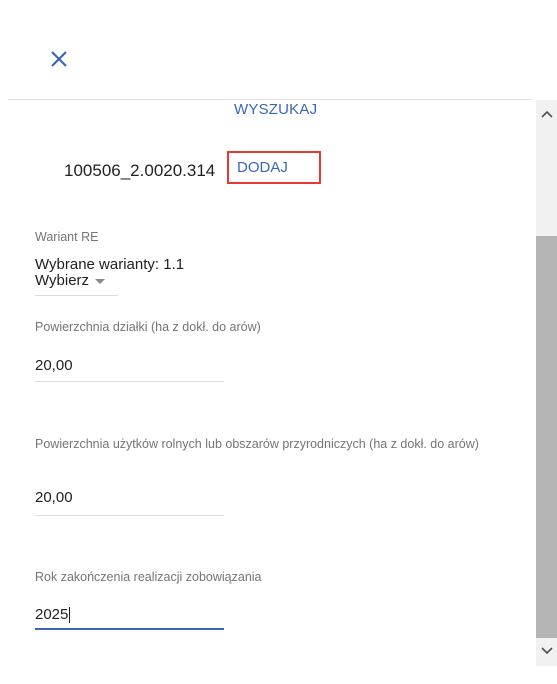  Describe the element at coordinates (54, 497) in the screenshot. I see `agricultural-area-input: 20,00` at that location.